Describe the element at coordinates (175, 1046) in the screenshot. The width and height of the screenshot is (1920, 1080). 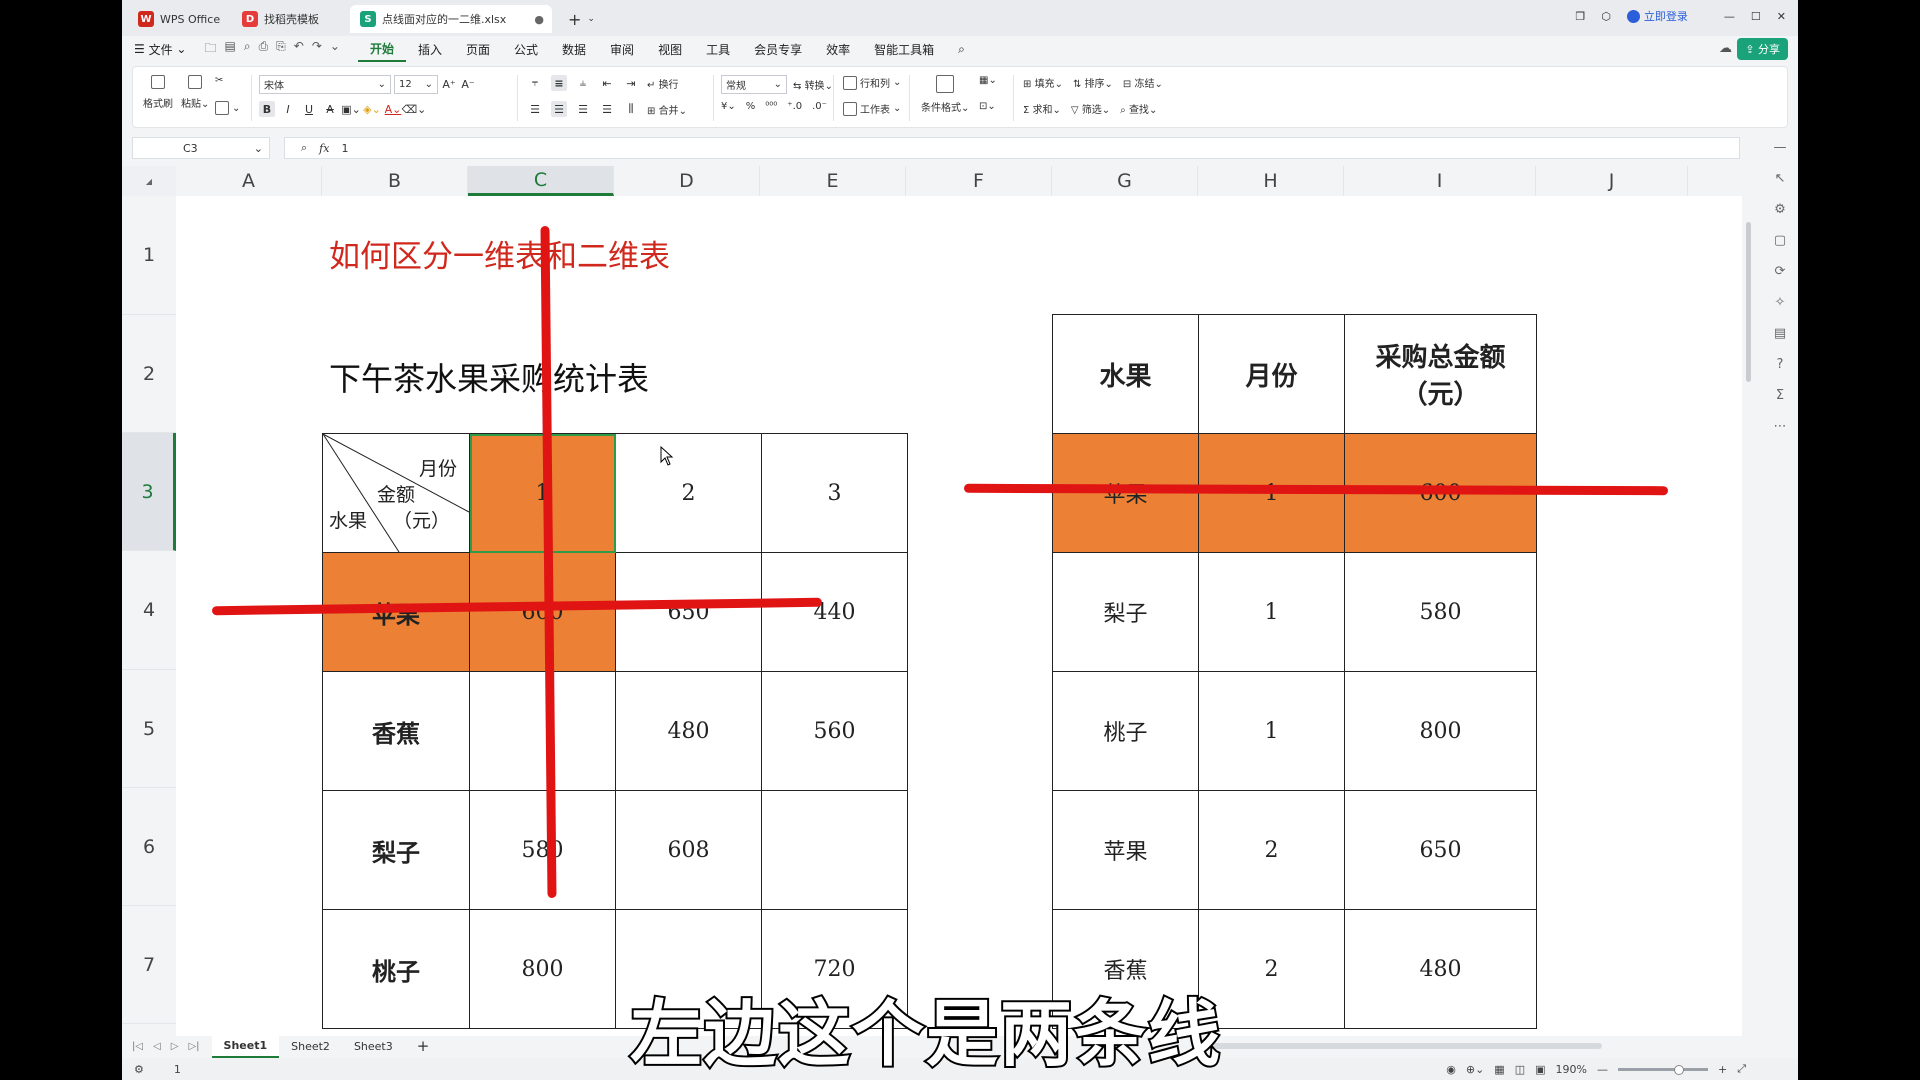
I see `next-sheet-icon: ▷` at that location.